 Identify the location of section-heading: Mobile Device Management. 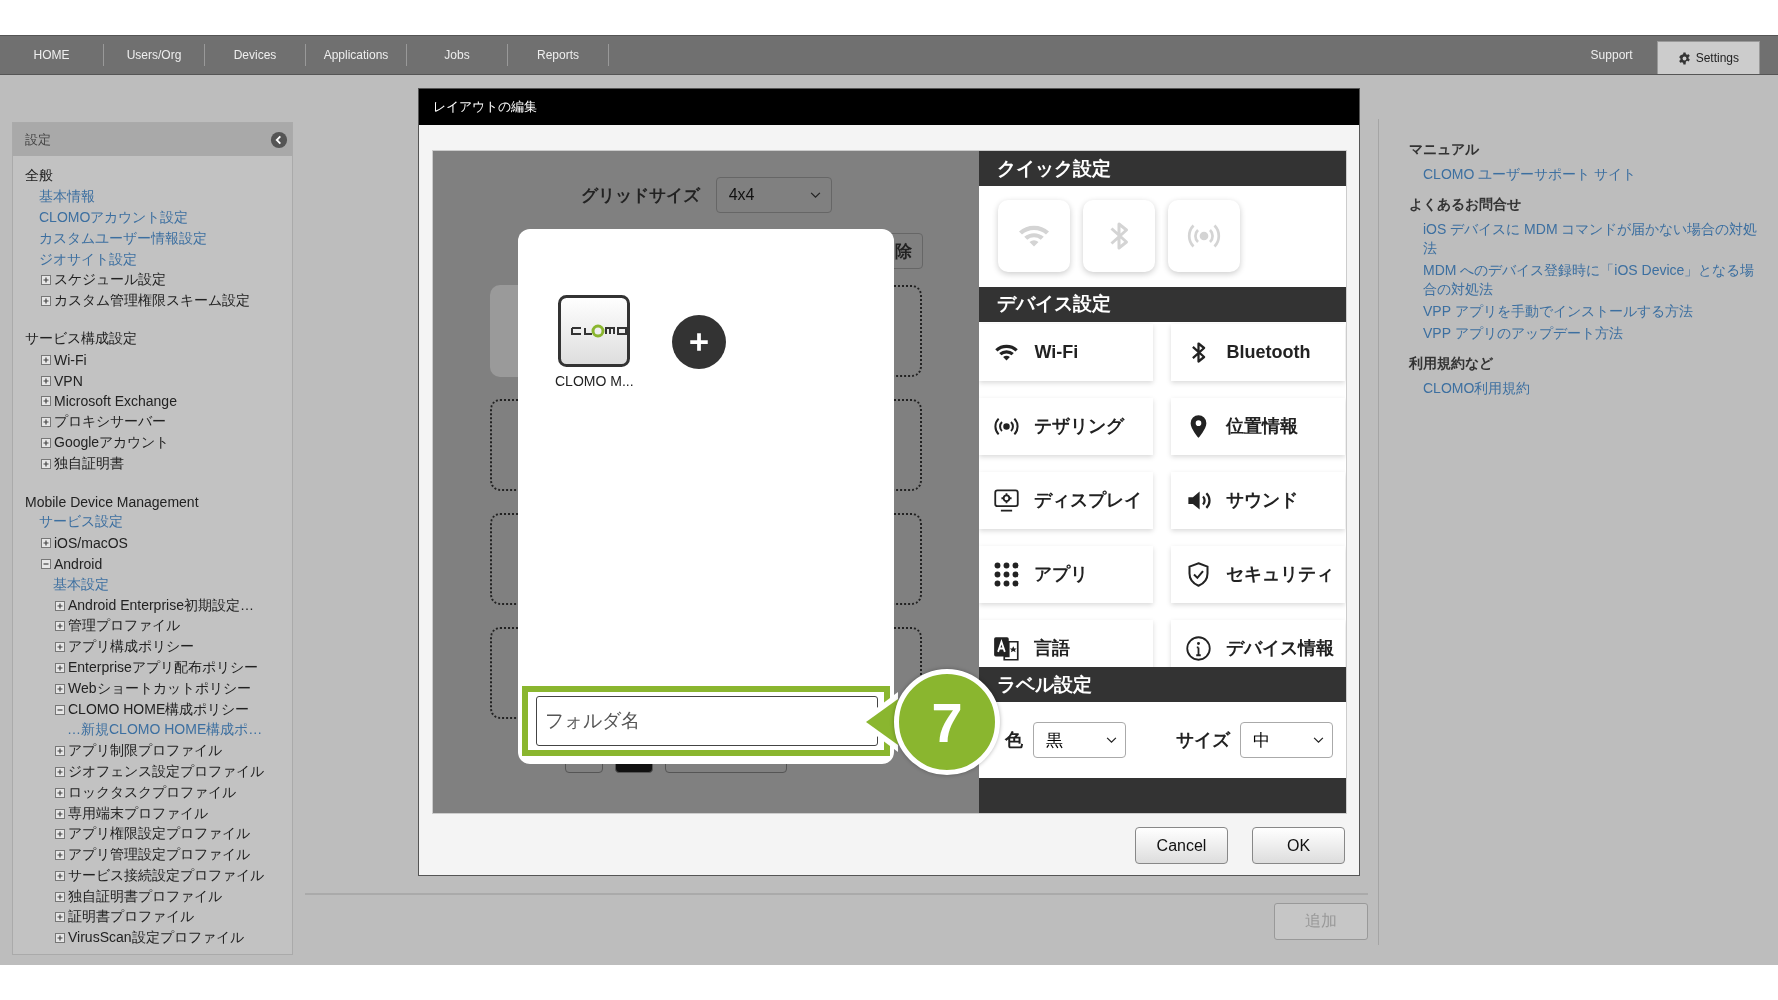
(112, 501).